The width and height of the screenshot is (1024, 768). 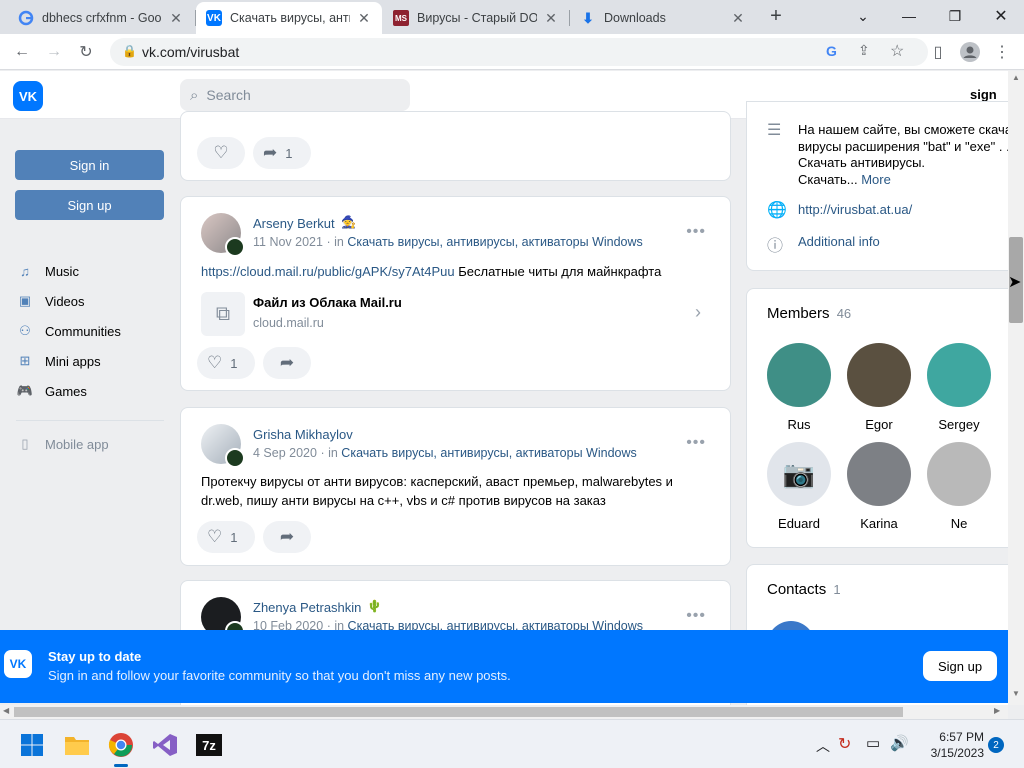 I want to click on address-bar: 🔒 vk.com/virusbat G ⇪ ☆, so click(x=519, y=52).